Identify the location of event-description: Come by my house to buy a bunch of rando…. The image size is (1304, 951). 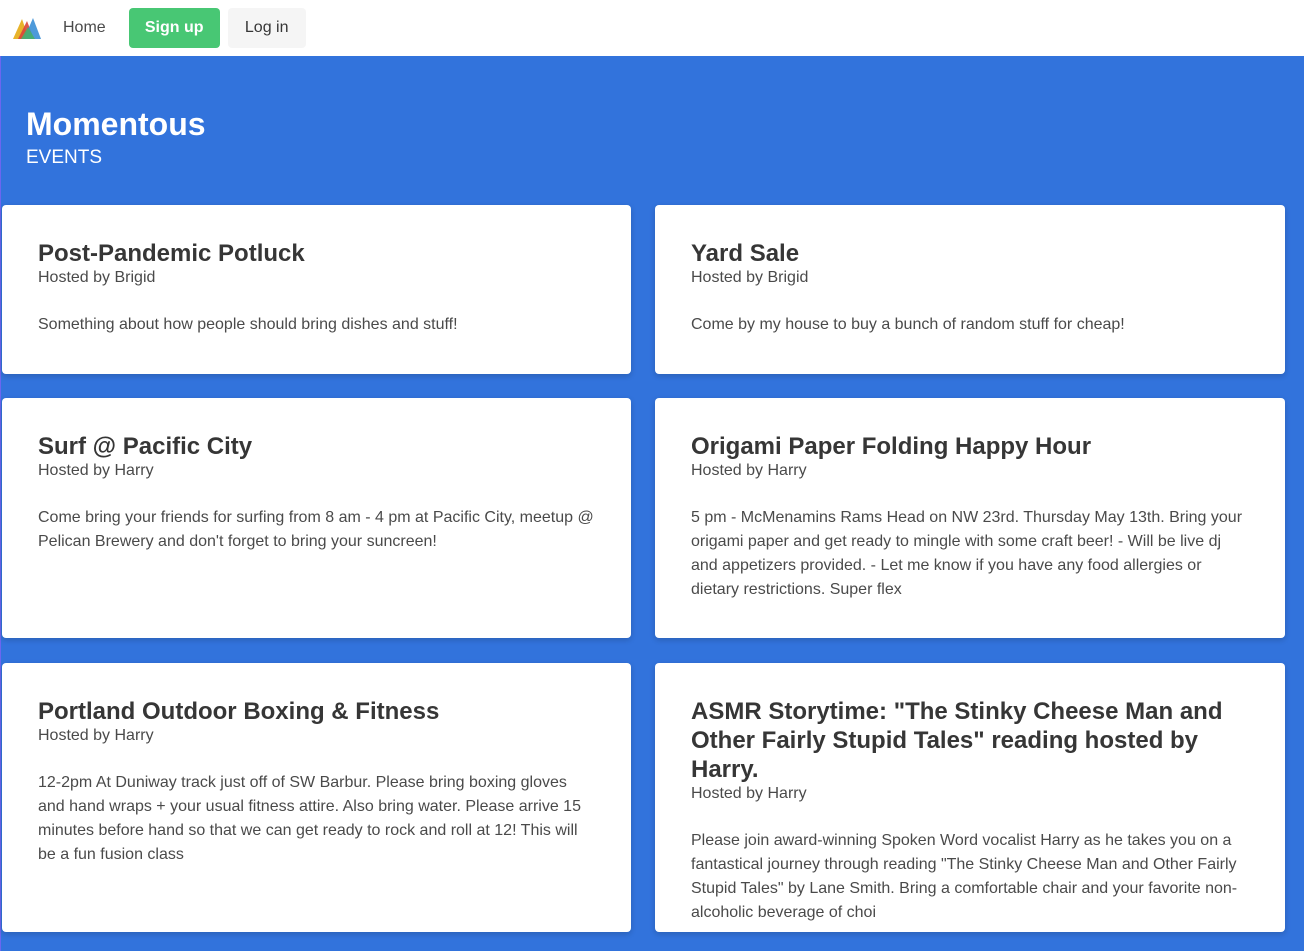
(908, 324).